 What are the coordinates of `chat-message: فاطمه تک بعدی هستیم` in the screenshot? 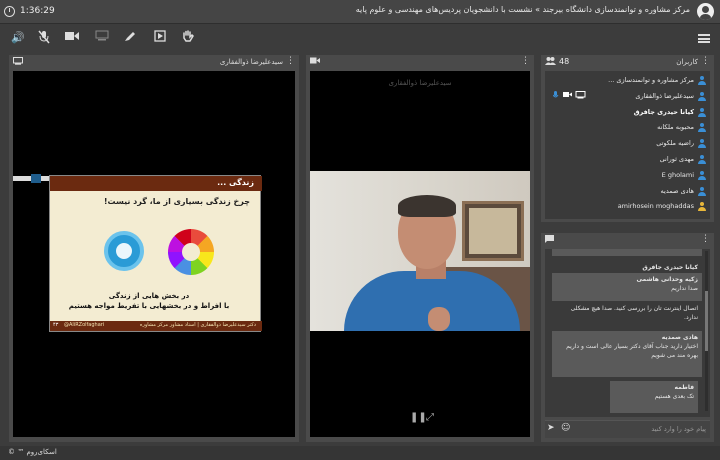 It's located at (654, 397).